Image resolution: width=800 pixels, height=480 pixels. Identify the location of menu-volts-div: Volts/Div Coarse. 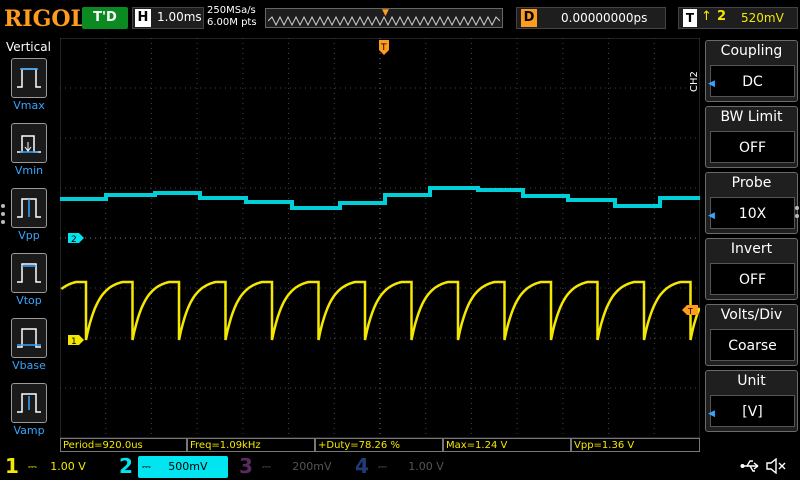
(751, 335).